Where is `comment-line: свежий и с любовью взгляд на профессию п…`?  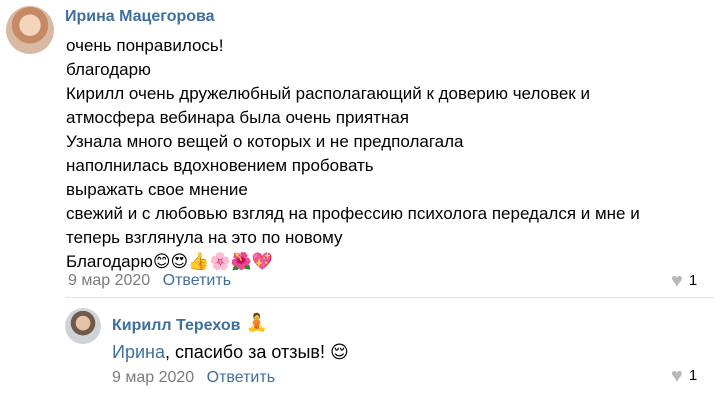
comment-line: свежий и с любовью взгляд на профессию п… is located at coordinates (353, 213).